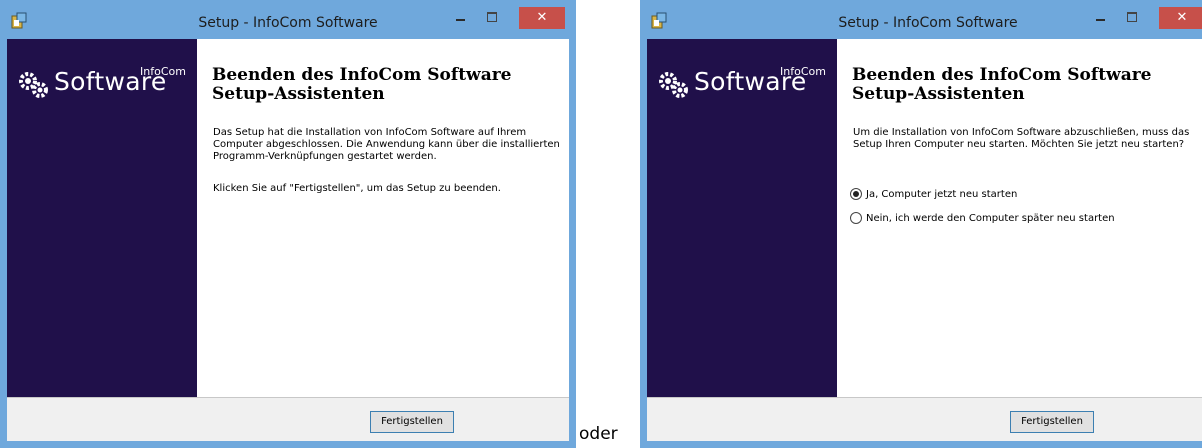 The image size is (1202, 448). Describe the element at coordinates (856, 194) in the screenshot. I see `radio-button-checked` at that location.